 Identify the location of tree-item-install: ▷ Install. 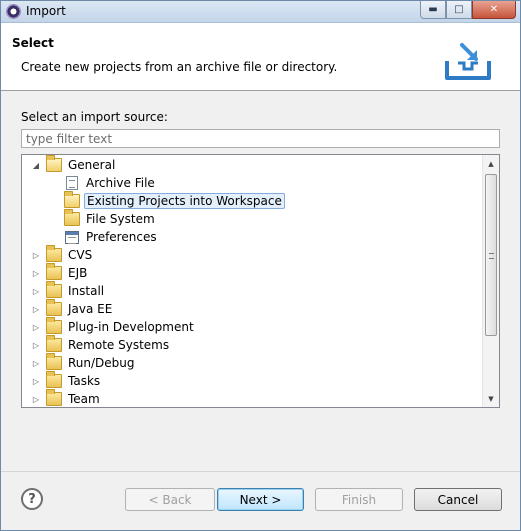
(68, 290).